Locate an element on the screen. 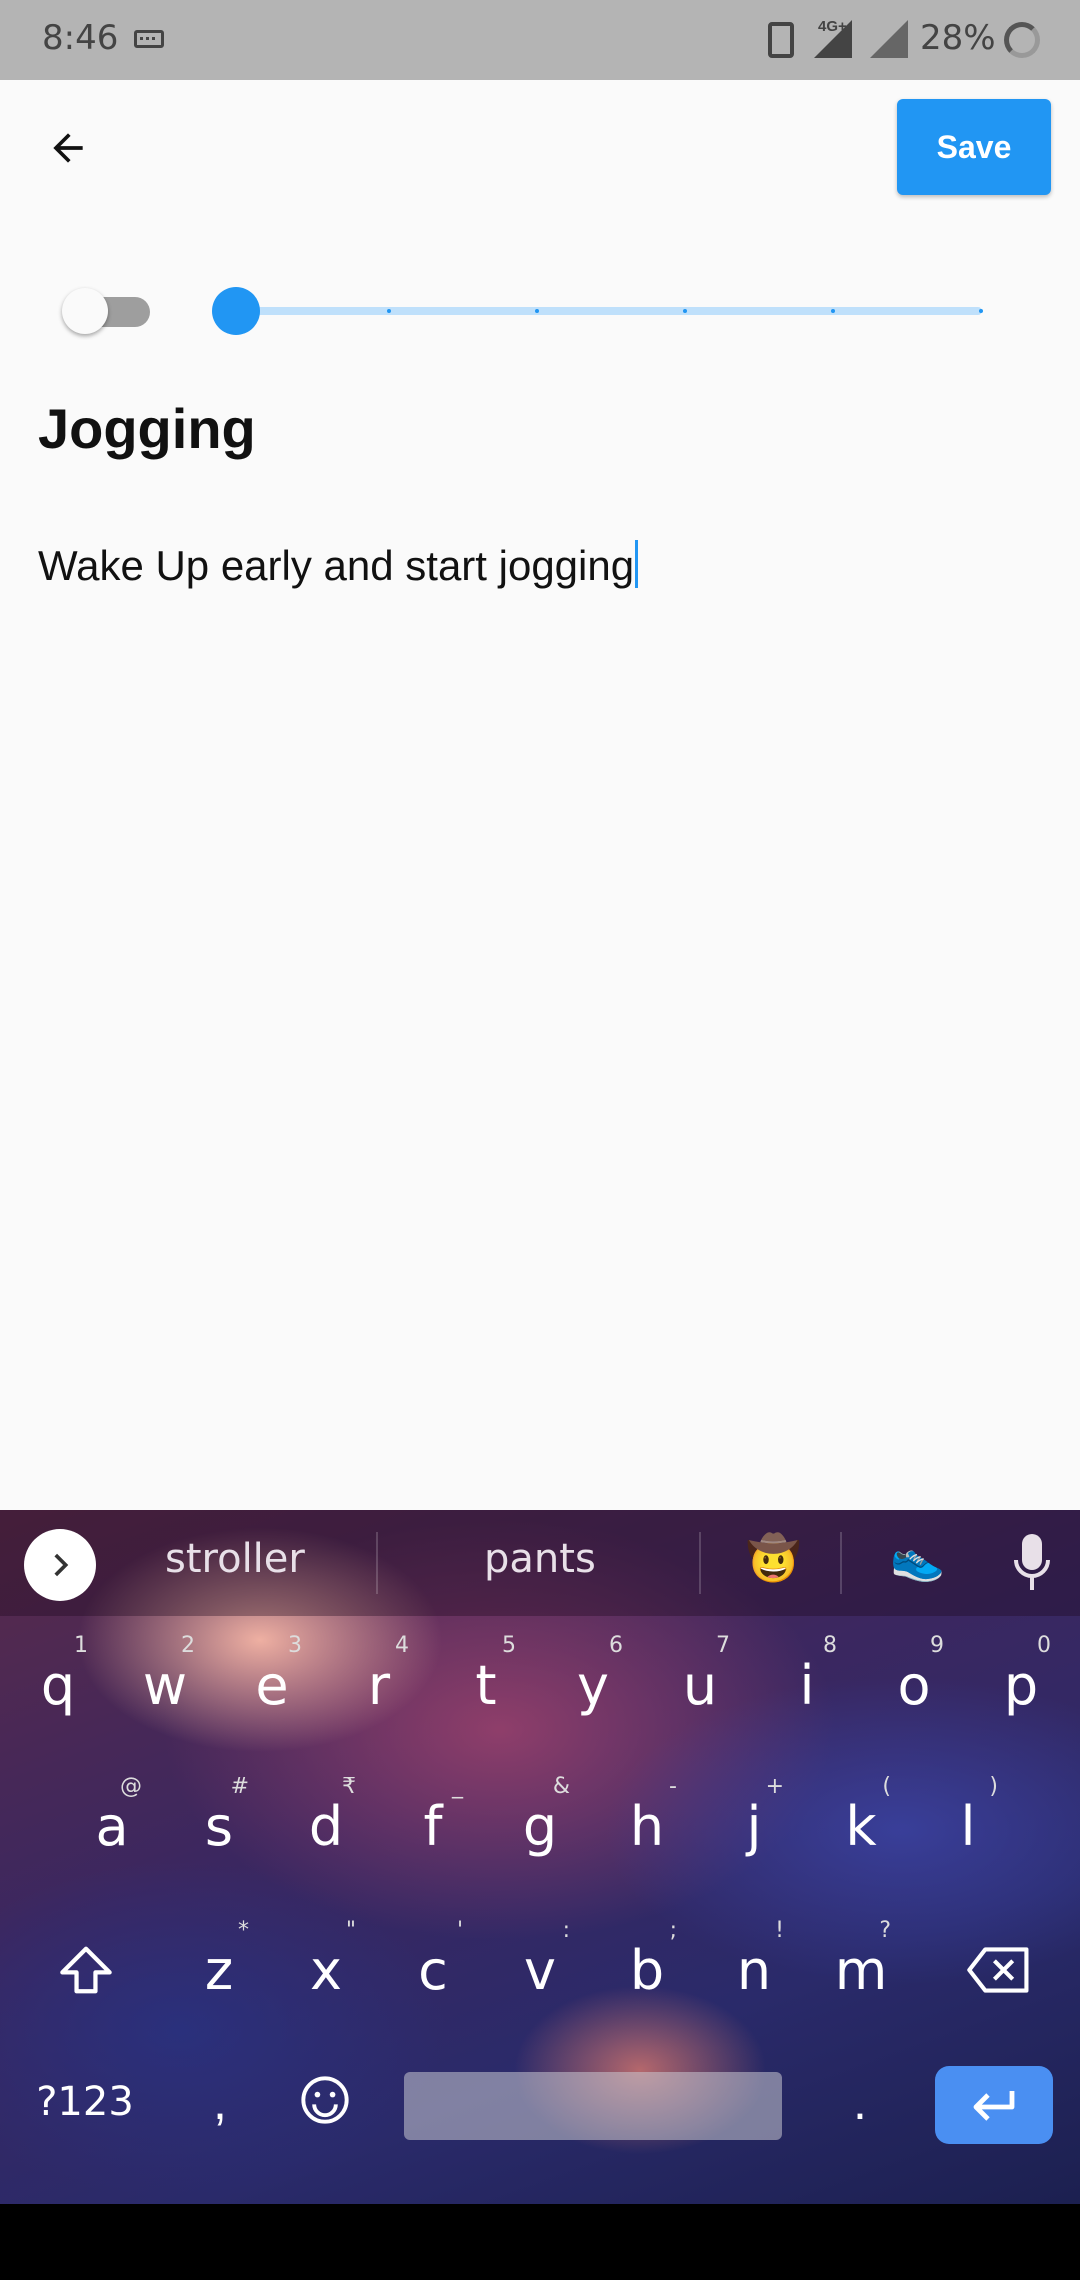  period-key: . is located at coordinates (860, 2102).